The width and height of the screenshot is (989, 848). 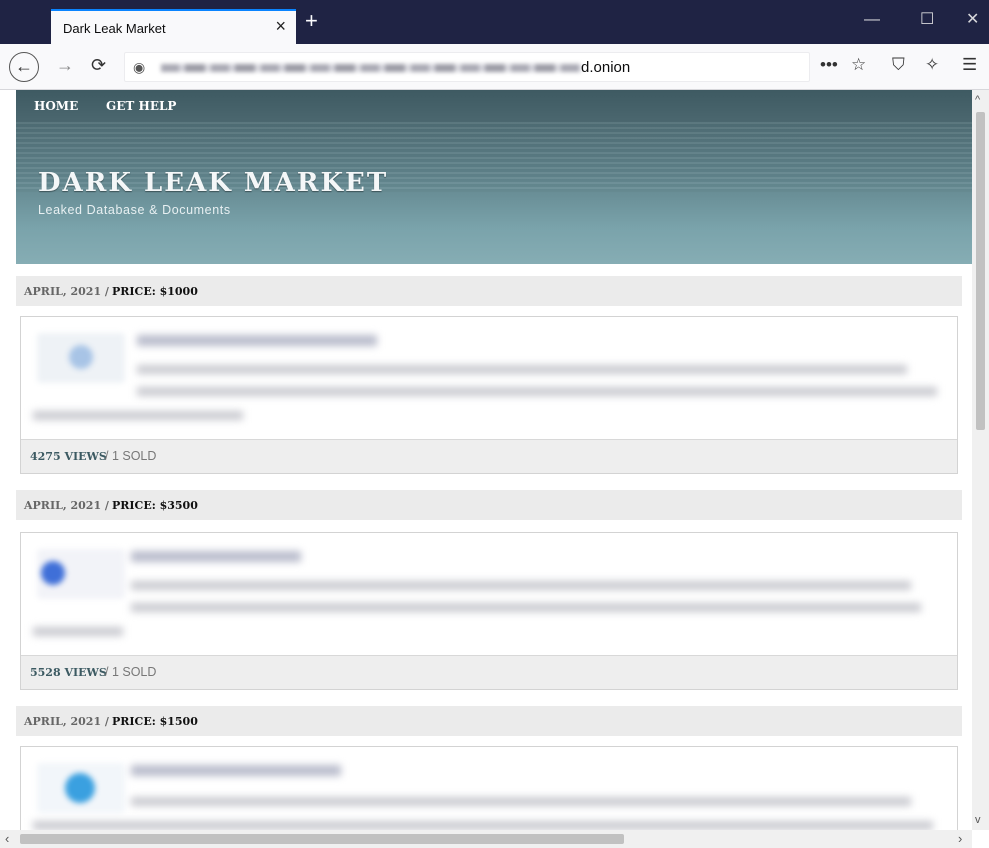 I want to click on listing-card, so click(x=489, y=788).